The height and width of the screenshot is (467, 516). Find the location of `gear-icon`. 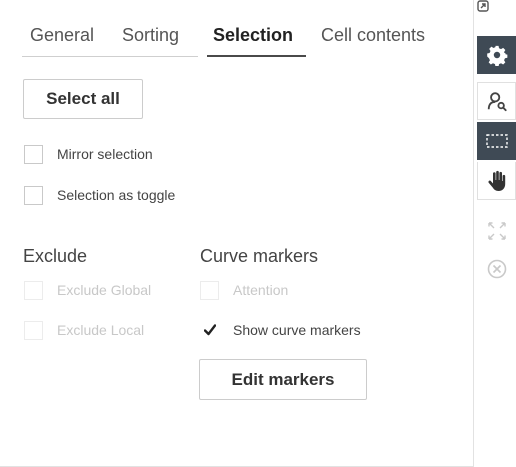

gear-icon is located at coordinates (496, 55).